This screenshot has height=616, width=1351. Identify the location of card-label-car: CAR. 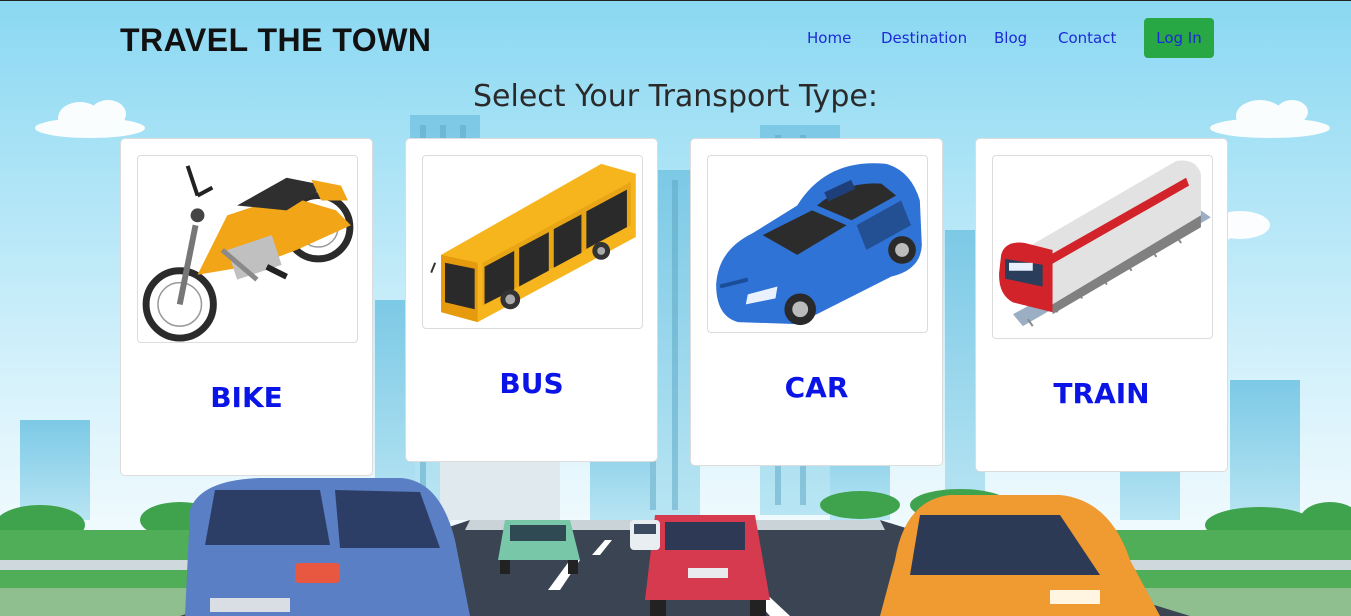
(816, 387).